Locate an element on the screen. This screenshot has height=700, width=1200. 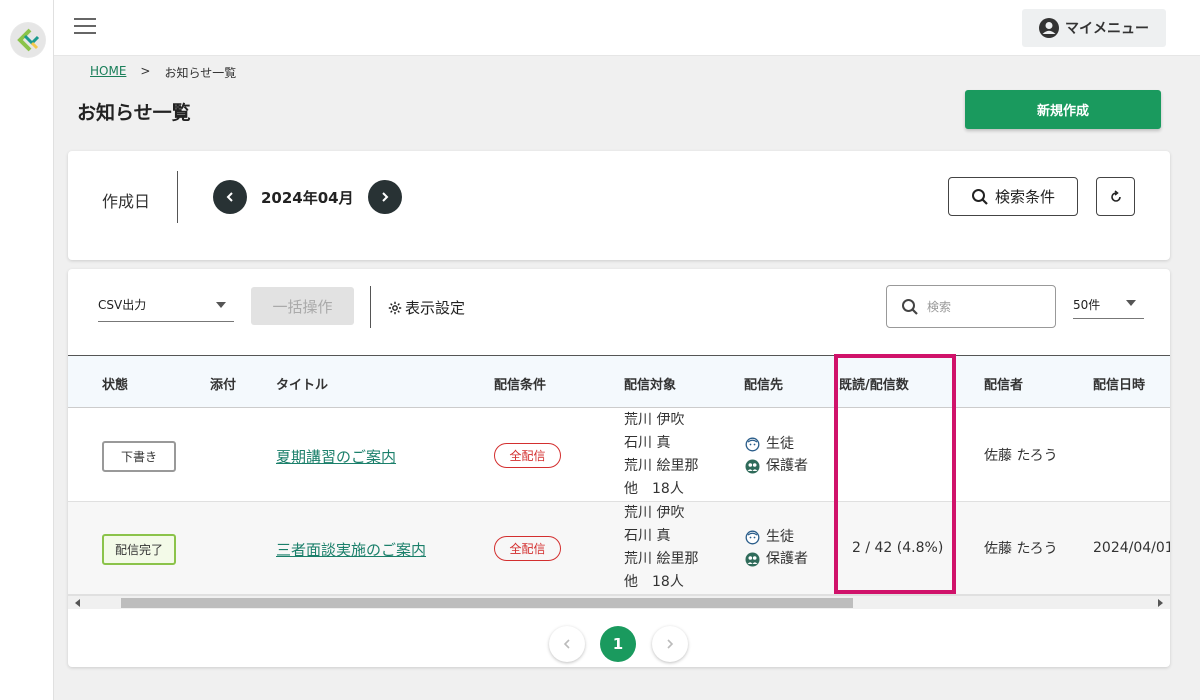
search-box is located at coordinates (971, 306).